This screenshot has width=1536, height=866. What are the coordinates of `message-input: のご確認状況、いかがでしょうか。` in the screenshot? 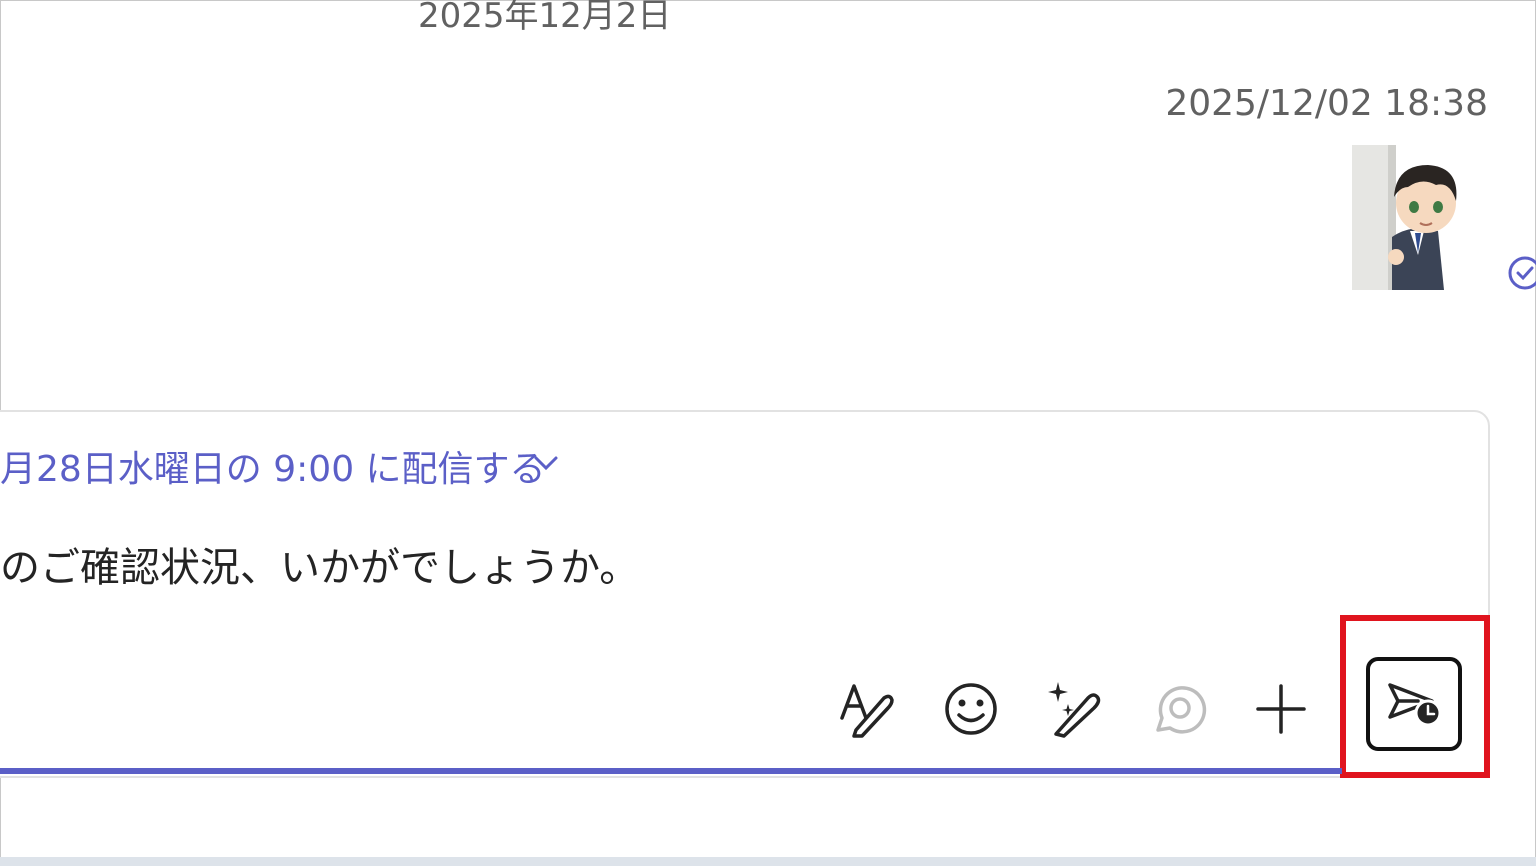 It's located at (319, 564).